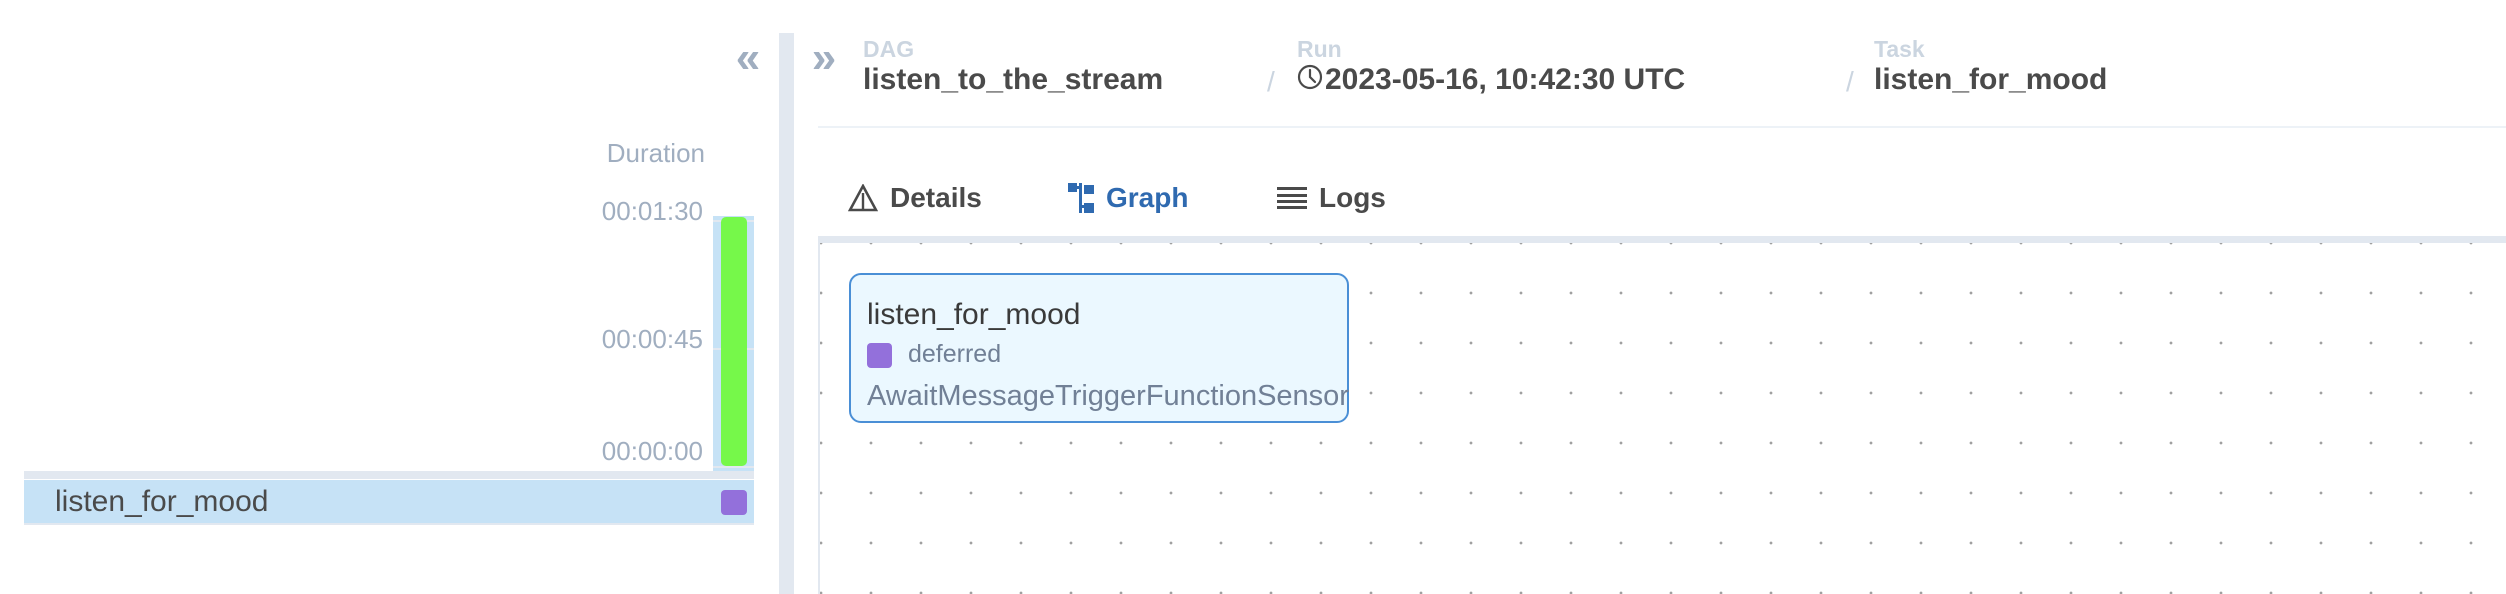  I want to click on tab-details: Details, so click(915, 198).